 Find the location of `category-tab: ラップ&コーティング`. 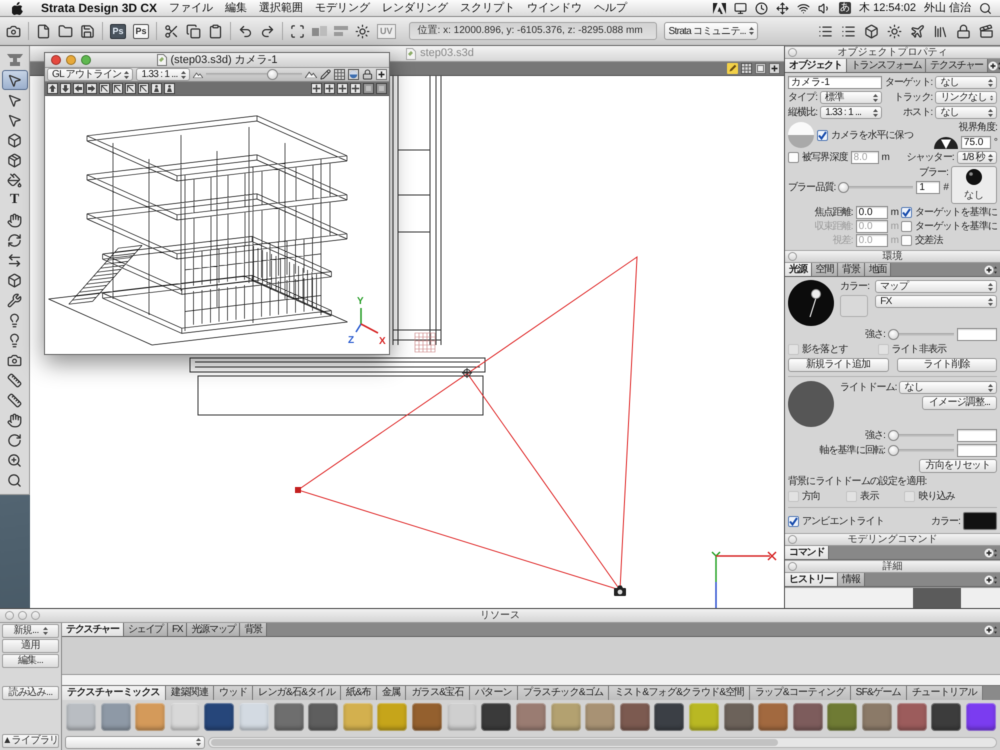

category-tab: ラップ&コーティング is located at coordinates (800, 693).